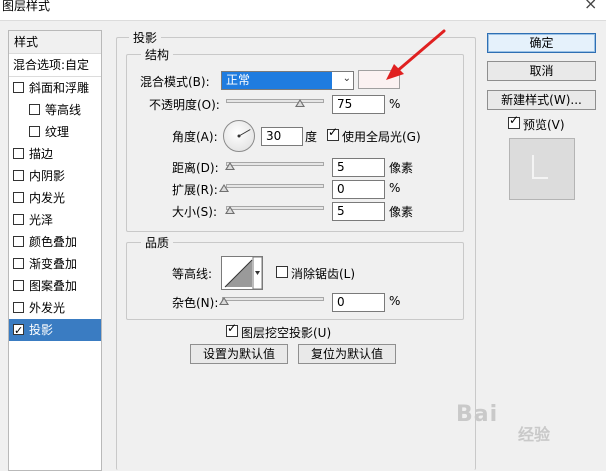  What do you see at coordinates (26, 42) in the screenshot?
I see `styles-list-header-label: 样式` at bounding box center [26, 42].